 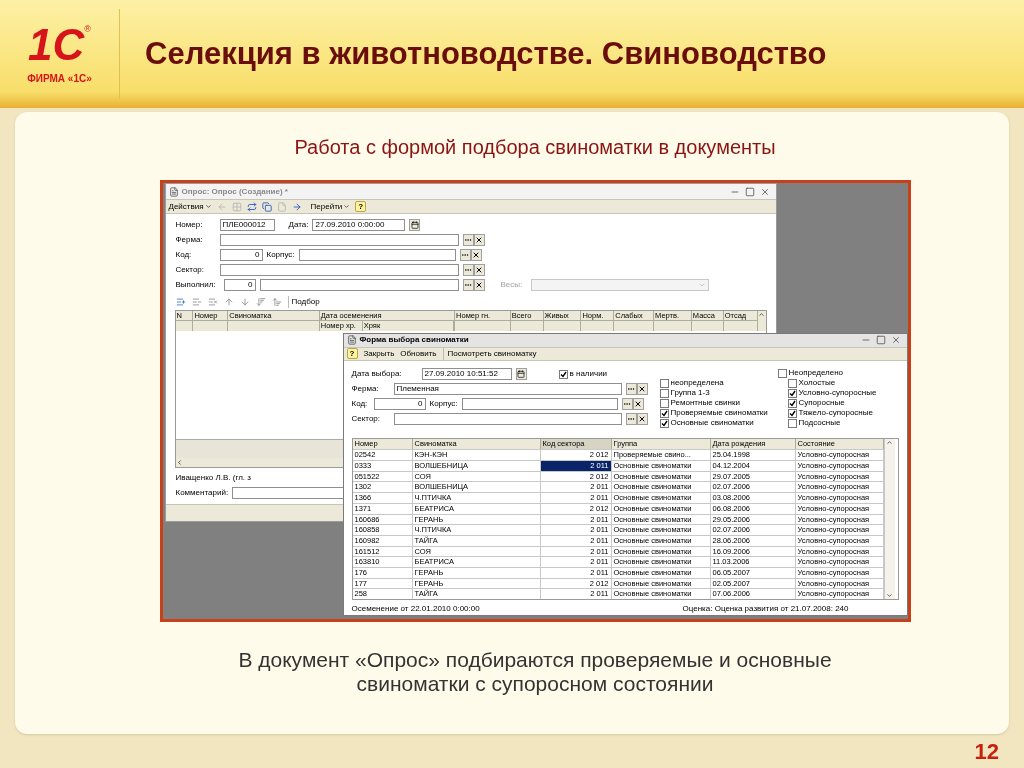 I want to click on window-title: Опрос: Опрос (Создание) *, so click(x=234, y=191).